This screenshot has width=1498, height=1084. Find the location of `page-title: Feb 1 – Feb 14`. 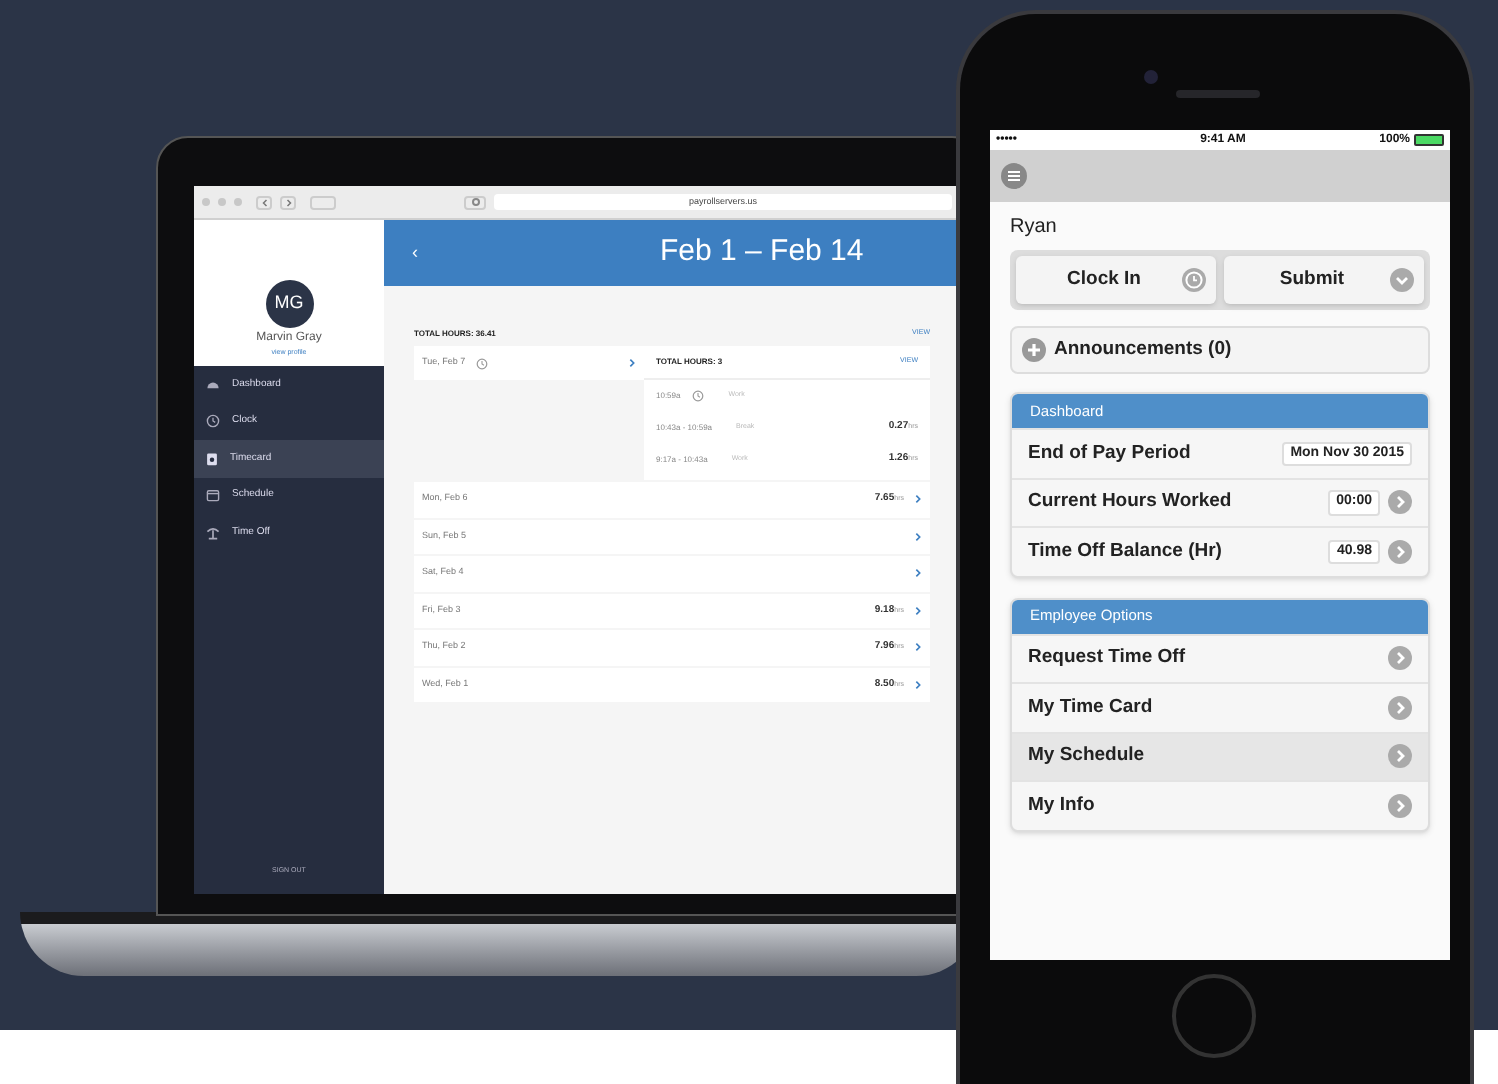

page-title: Feb 1 – Feb 14 is located at coordinates (762, 252).